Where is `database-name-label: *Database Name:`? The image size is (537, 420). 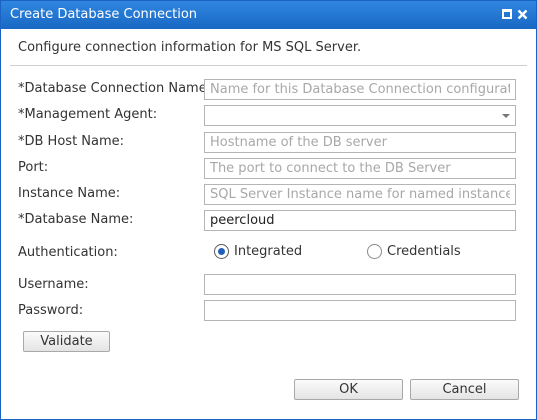
database-name-label: *Database Name: is located at coordinates (76, 219).